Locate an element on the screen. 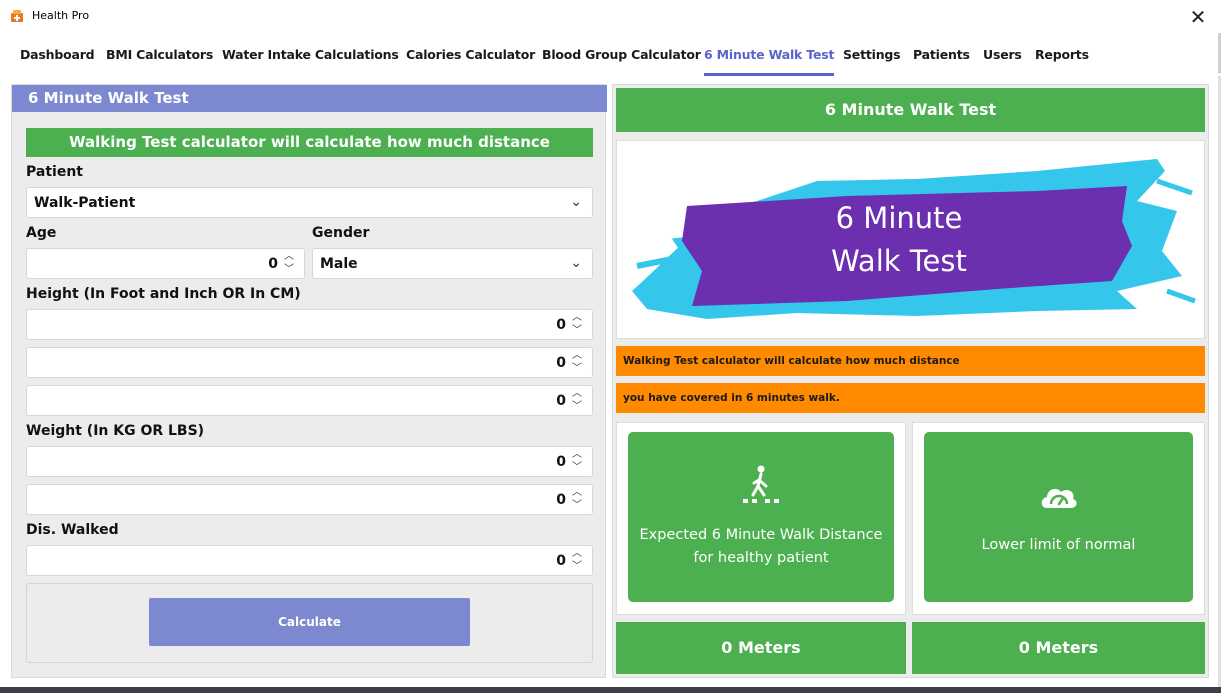  taskbar-edge is located at coordinates (610, 690).